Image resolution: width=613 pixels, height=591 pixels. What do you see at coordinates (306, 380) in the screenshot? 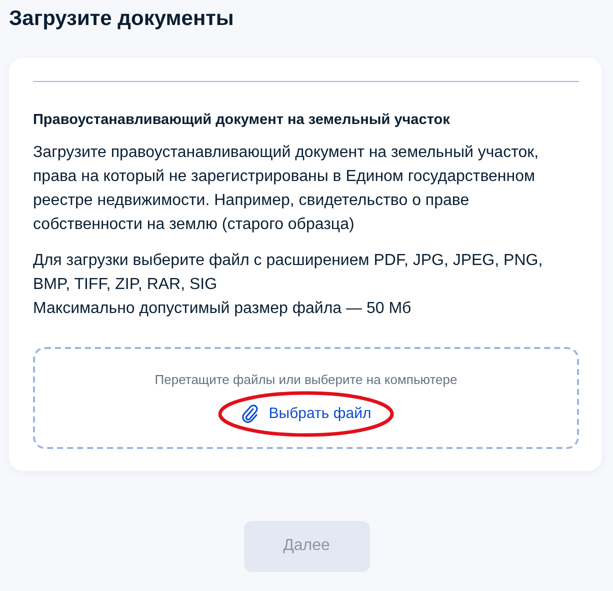
I see `dropzone-hint: Перетащите файлы или выберите на компьютере` at bounding box center [306, 380].